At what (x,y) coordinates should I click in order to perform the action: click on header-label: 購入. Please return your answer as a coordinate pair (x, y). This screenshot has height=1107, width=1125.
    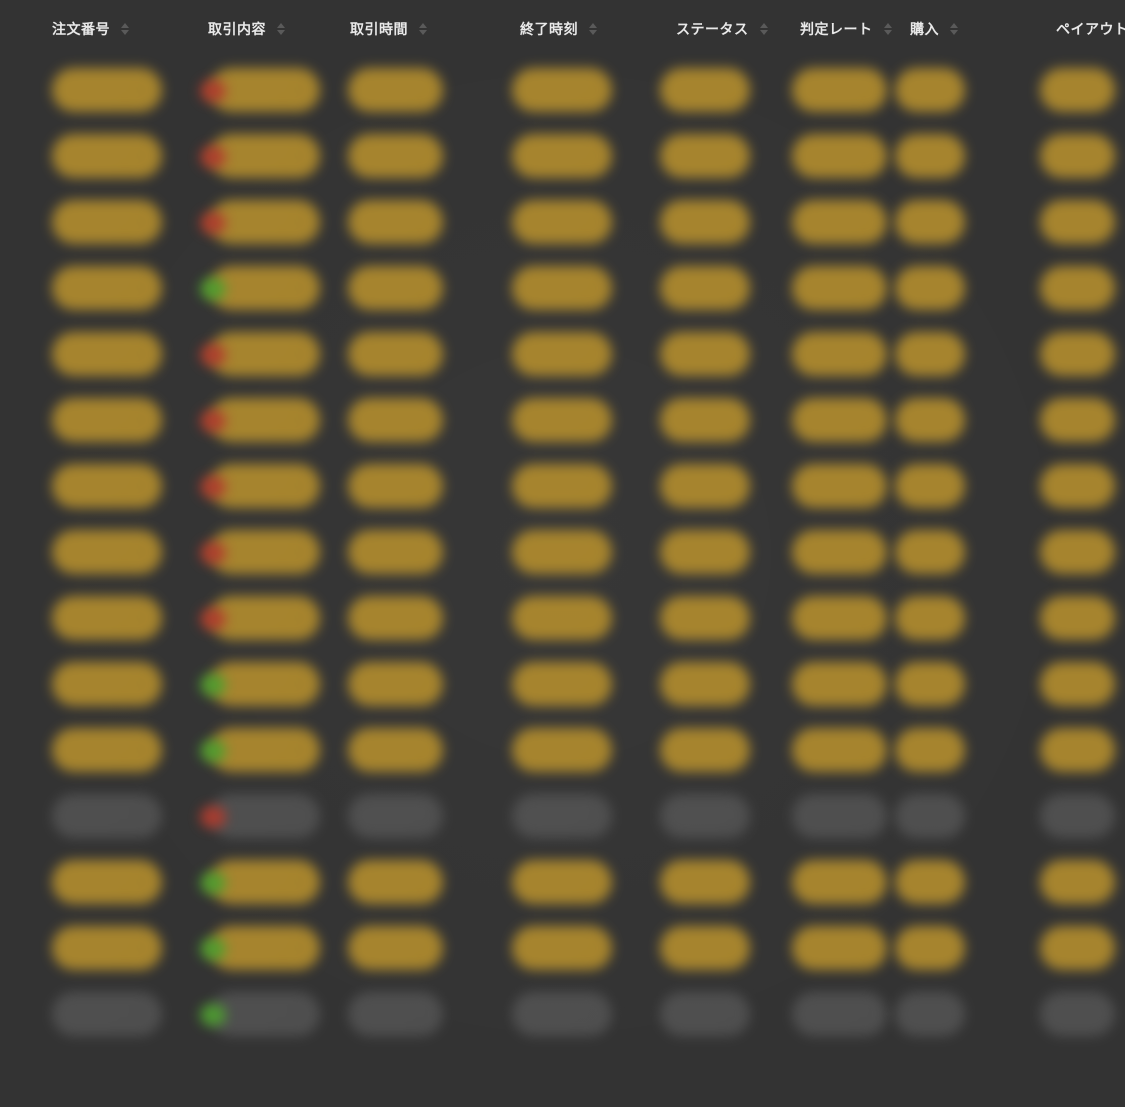
    Looking at the image, I should click on (924, 30).